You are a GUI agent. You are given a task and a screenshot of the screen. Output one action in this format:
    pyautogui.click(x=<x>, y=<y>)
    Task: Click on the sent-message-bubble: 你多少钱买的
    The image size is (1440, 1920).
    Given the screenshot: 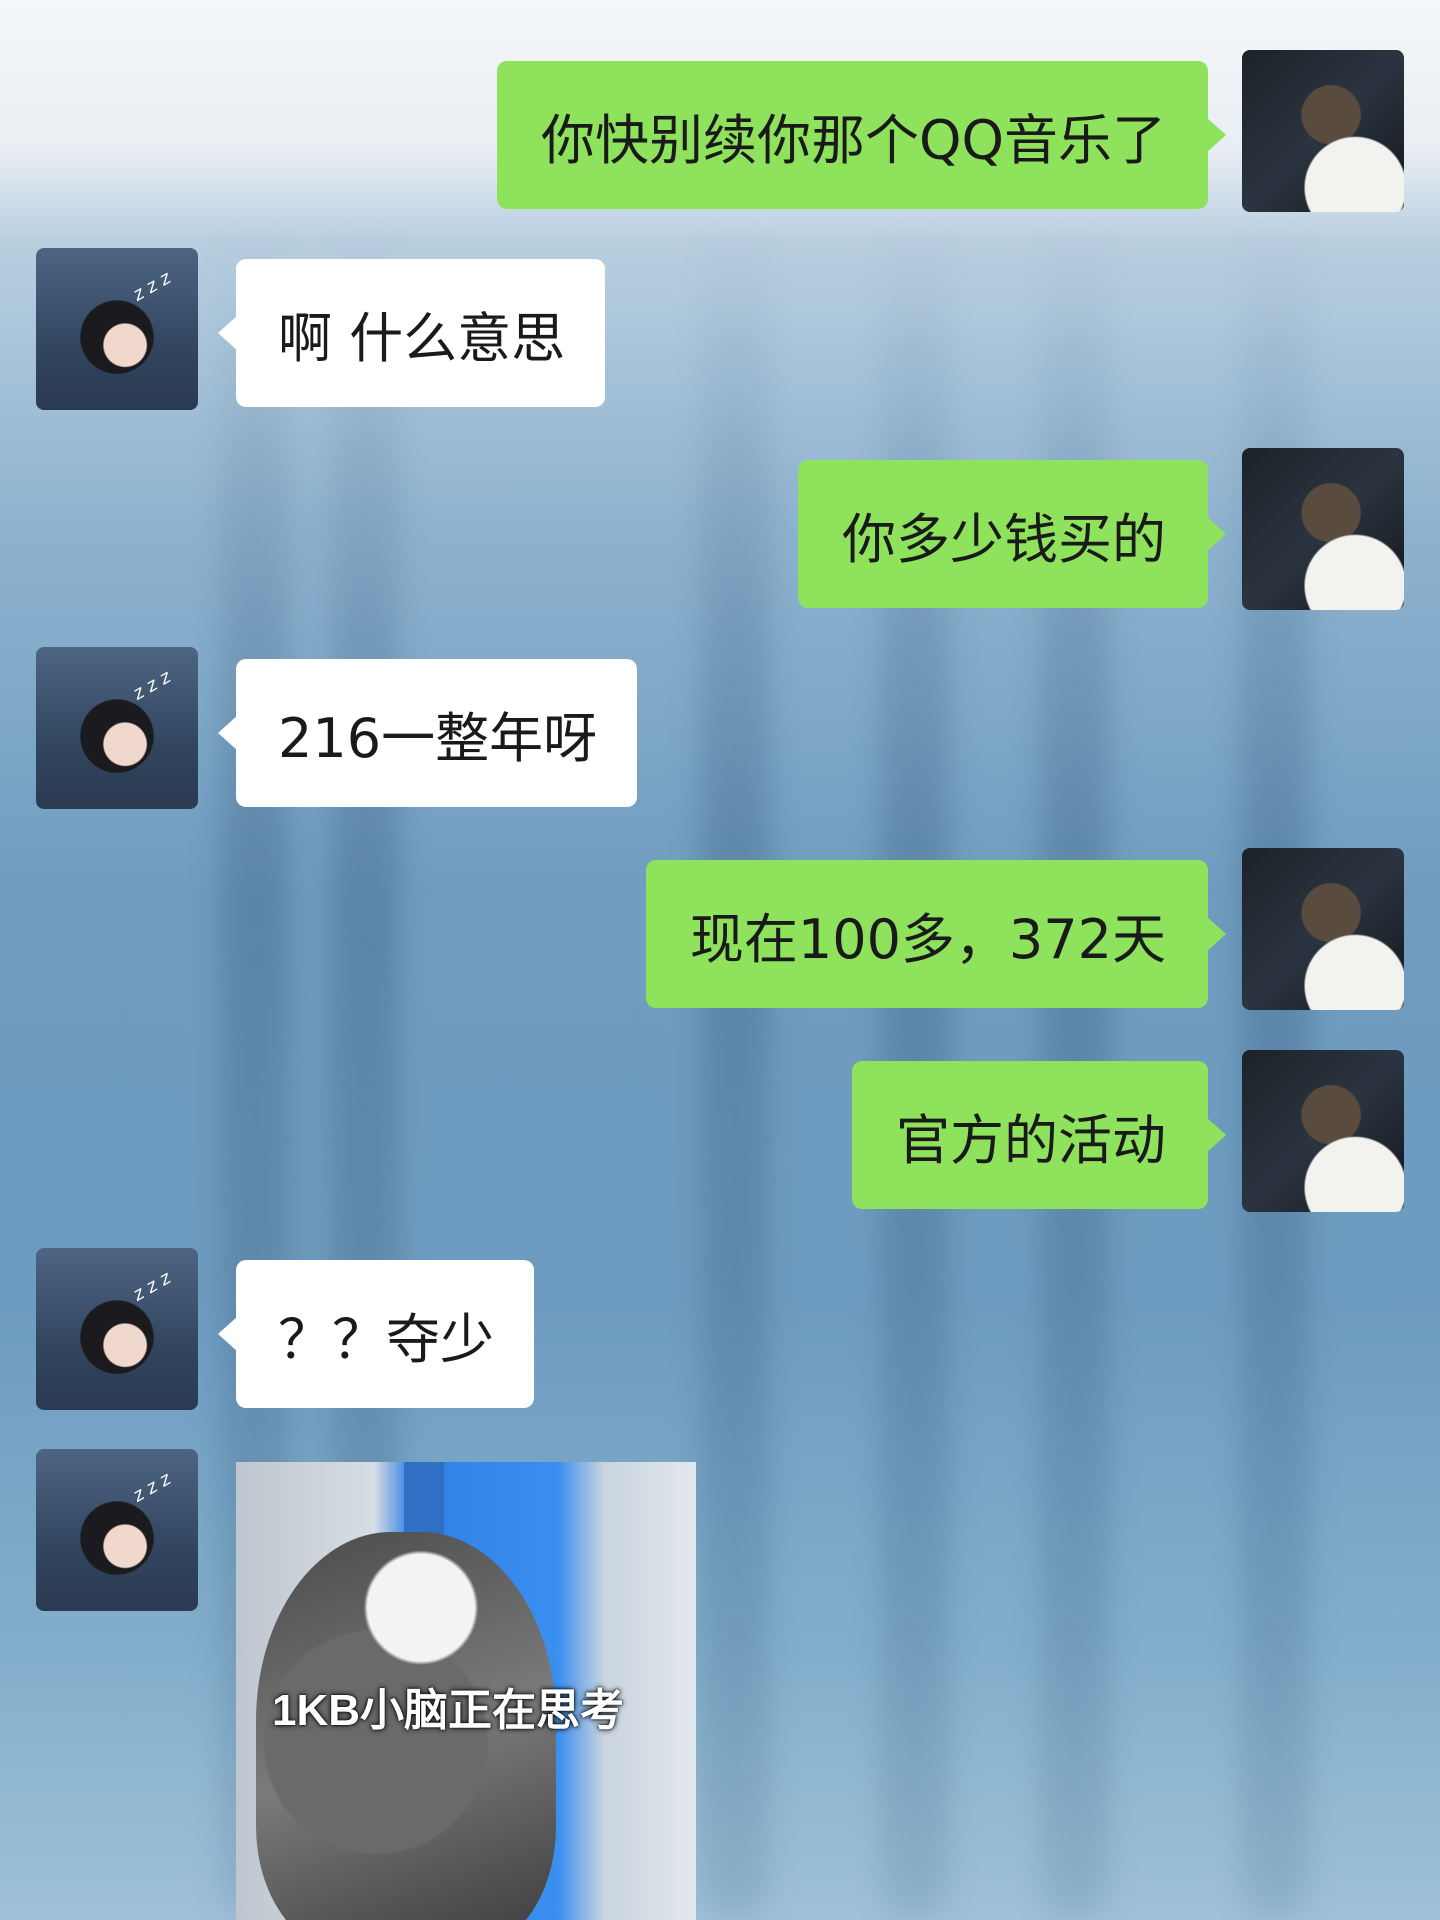 What is the action you would take?
    pyautogui.click(x=1012, y=534)
    